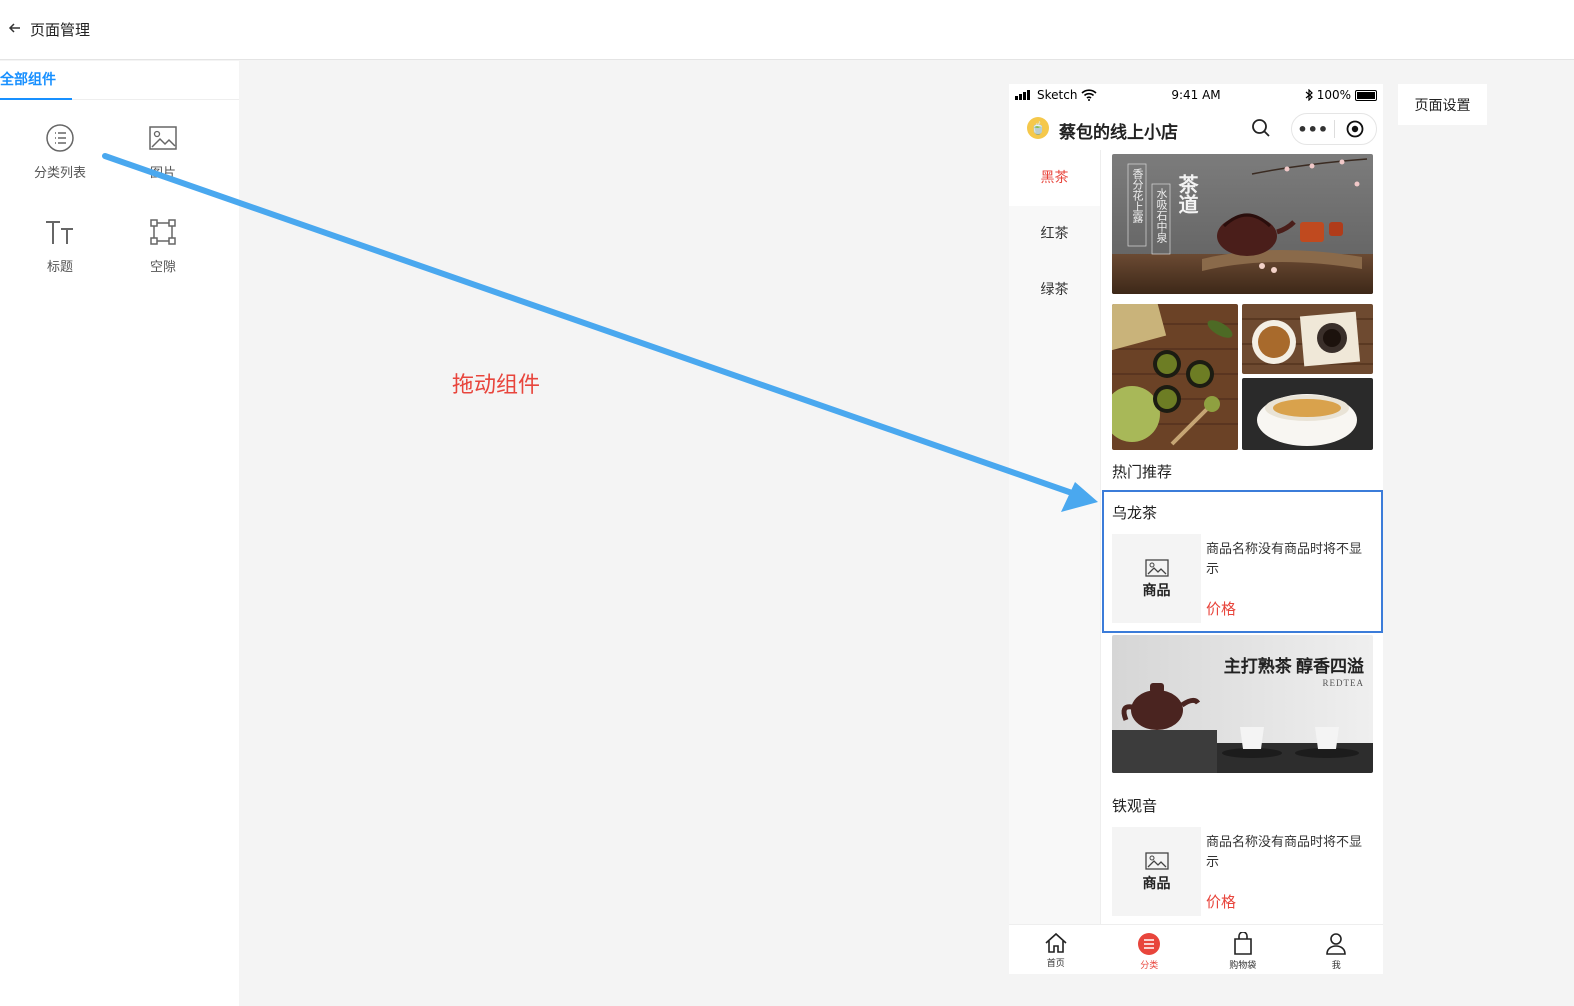 This screenshot has height=1006, width=1574. I want to click on home-icon, so click(1056, 942).